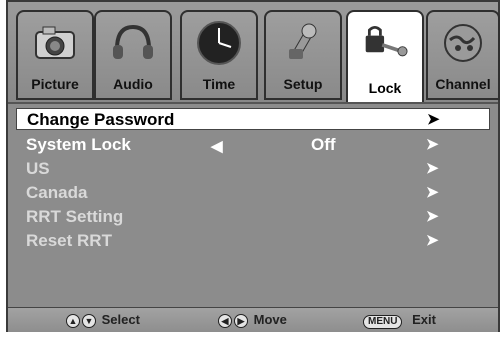 The image size is (504, 337). I want to click on tab-label: Setup, so click(303, 84).